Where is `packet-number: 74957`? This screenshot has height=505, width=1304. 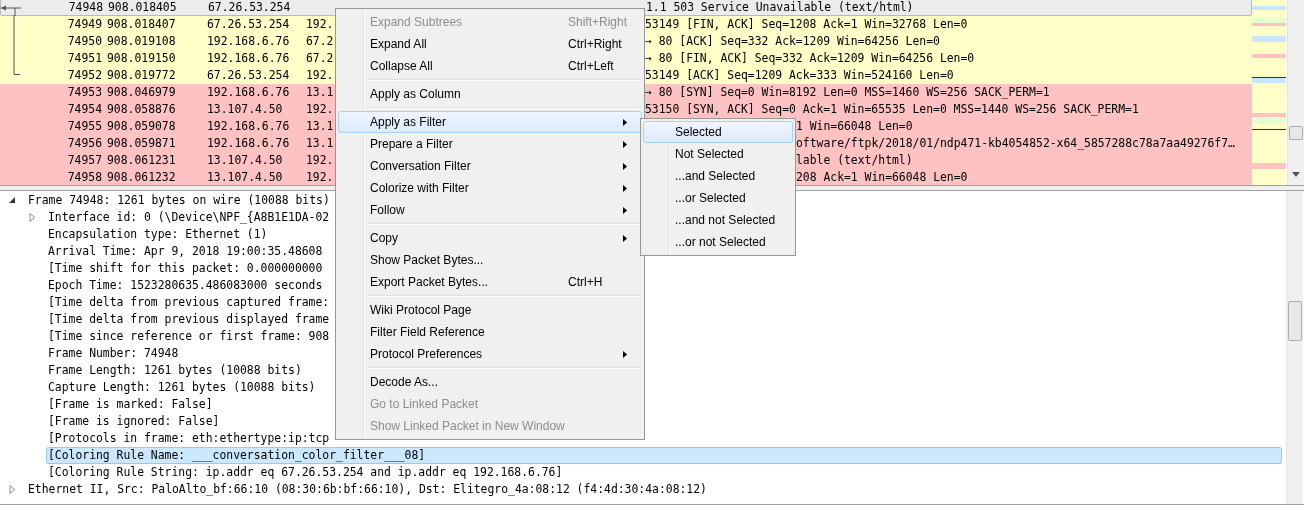 packet-number: 74957 is located at coordinates (84, 160).